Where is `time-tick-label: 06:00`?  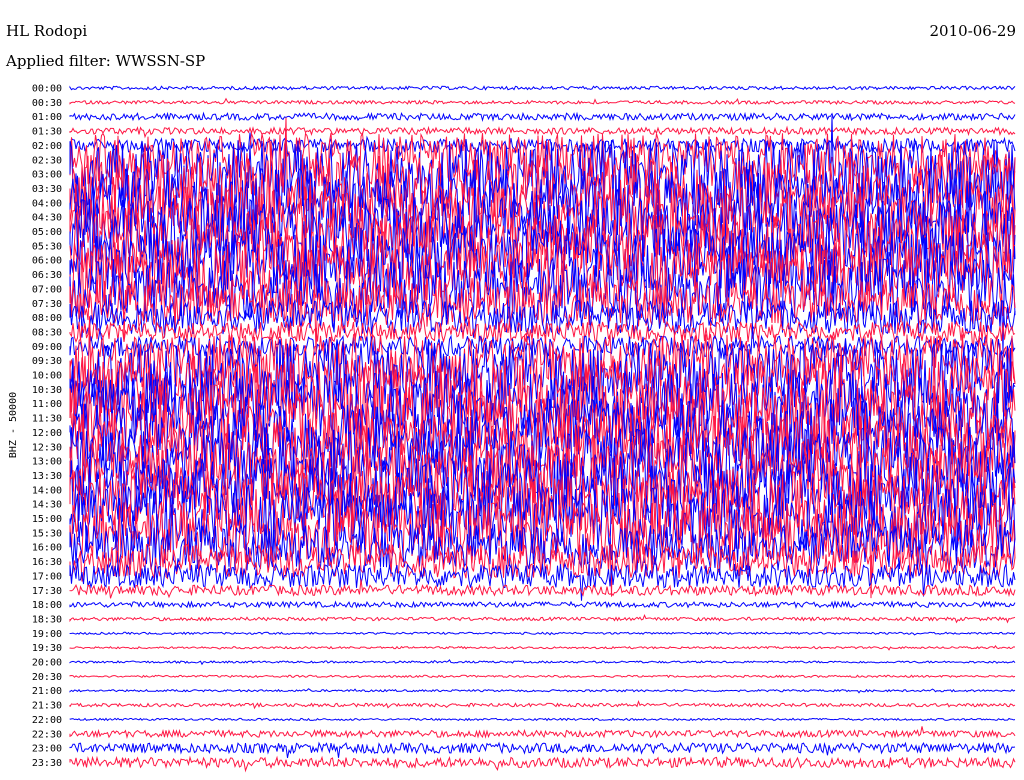
time-tick-label: 06:00 is located at coordinates (47, 261).